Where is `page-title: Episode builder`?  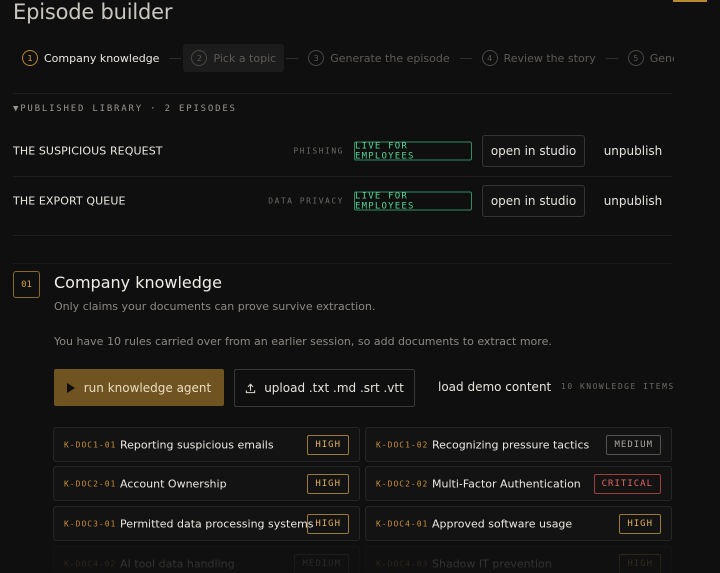
page-title: Episode builder is located at coordinates (93, 12).